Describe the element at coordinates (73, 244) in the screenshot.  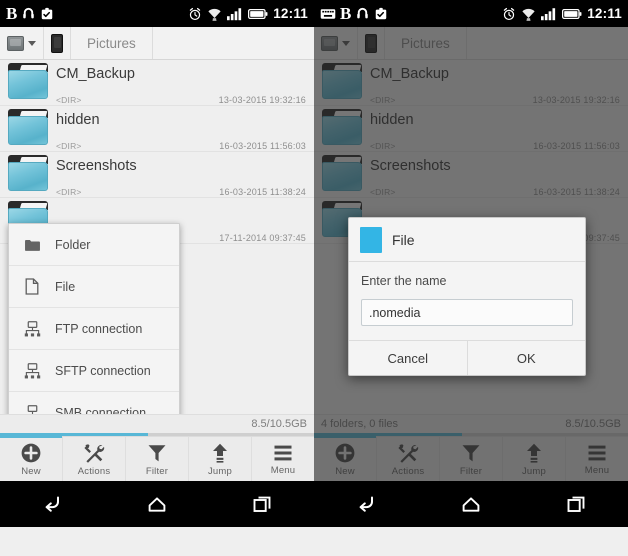
I see `menu-item-label: Folder` at that location.